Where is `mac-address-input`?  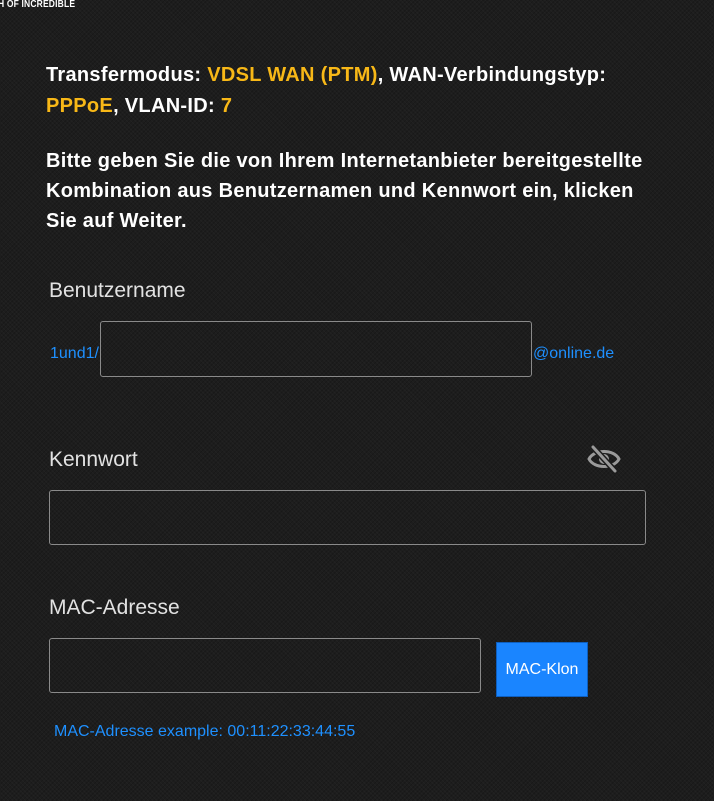
mac-address-input is located at coordinates (265, 665).